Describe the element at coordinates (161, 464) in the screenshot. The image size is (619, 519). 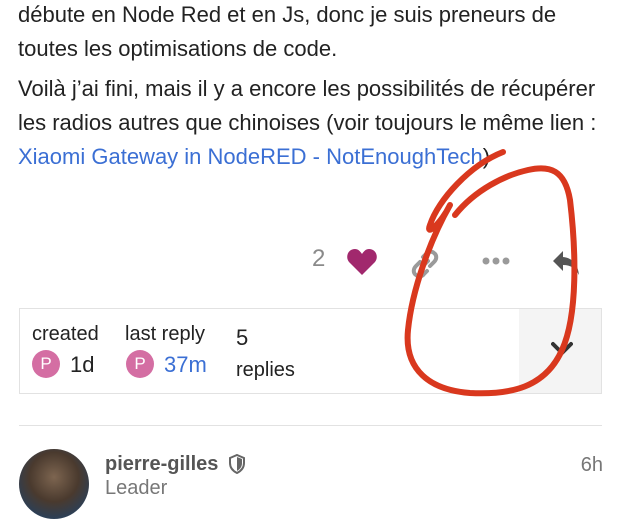
I see `username: pierre-gilles` at that location.